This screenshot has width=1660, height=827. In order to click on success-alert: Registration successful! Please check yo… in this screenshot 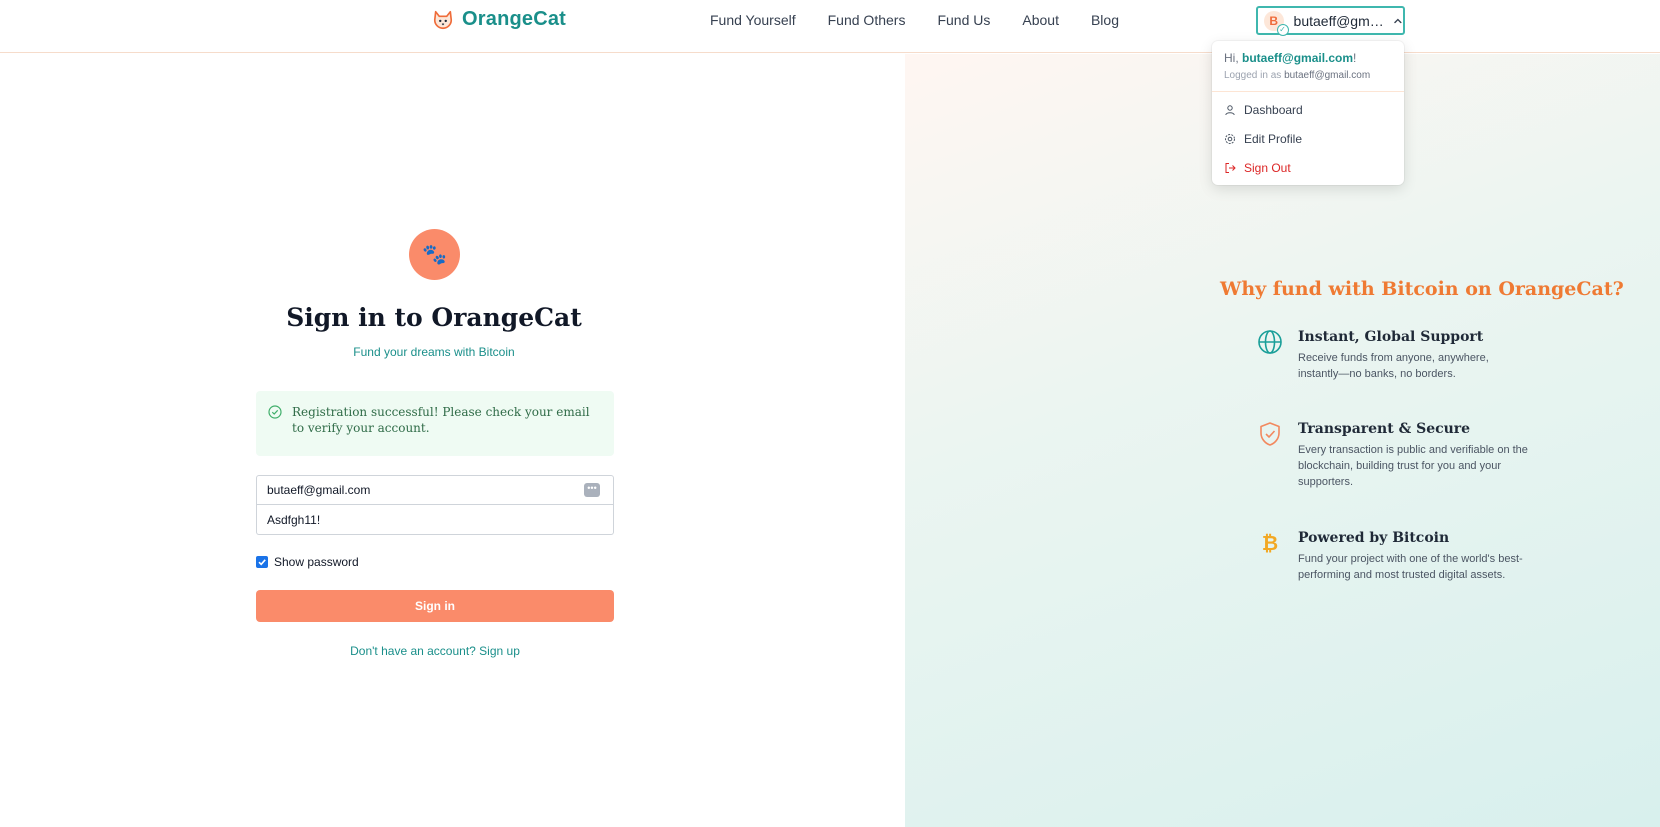, I will do `click(435, 423)`.